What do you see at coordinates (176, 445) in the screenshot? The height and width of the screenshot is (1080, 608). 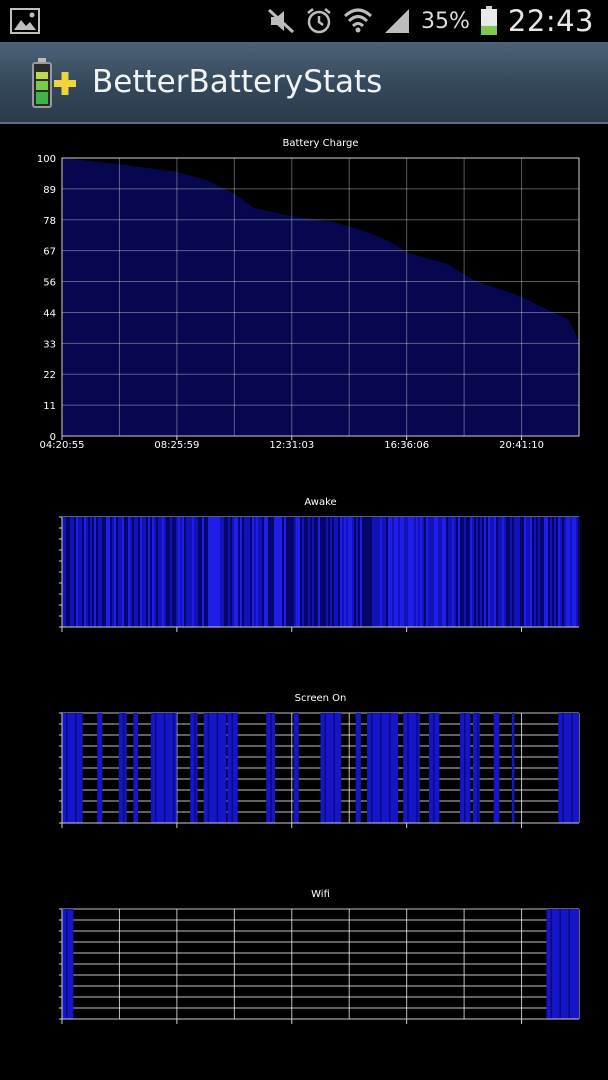 I see `battery-x-tick-label: 08:25:59` at bounding box center [176, 445].